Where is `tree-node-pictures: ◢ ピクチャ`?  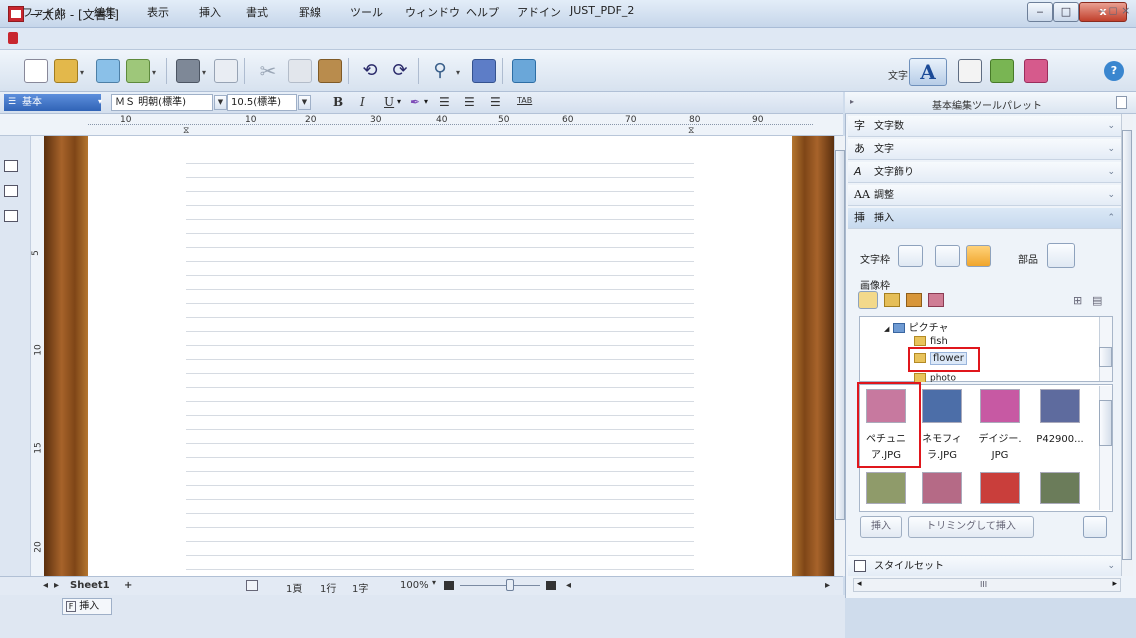 tree-node-pictures: ◢ ピクチャ is located at coordinates (916, 326).